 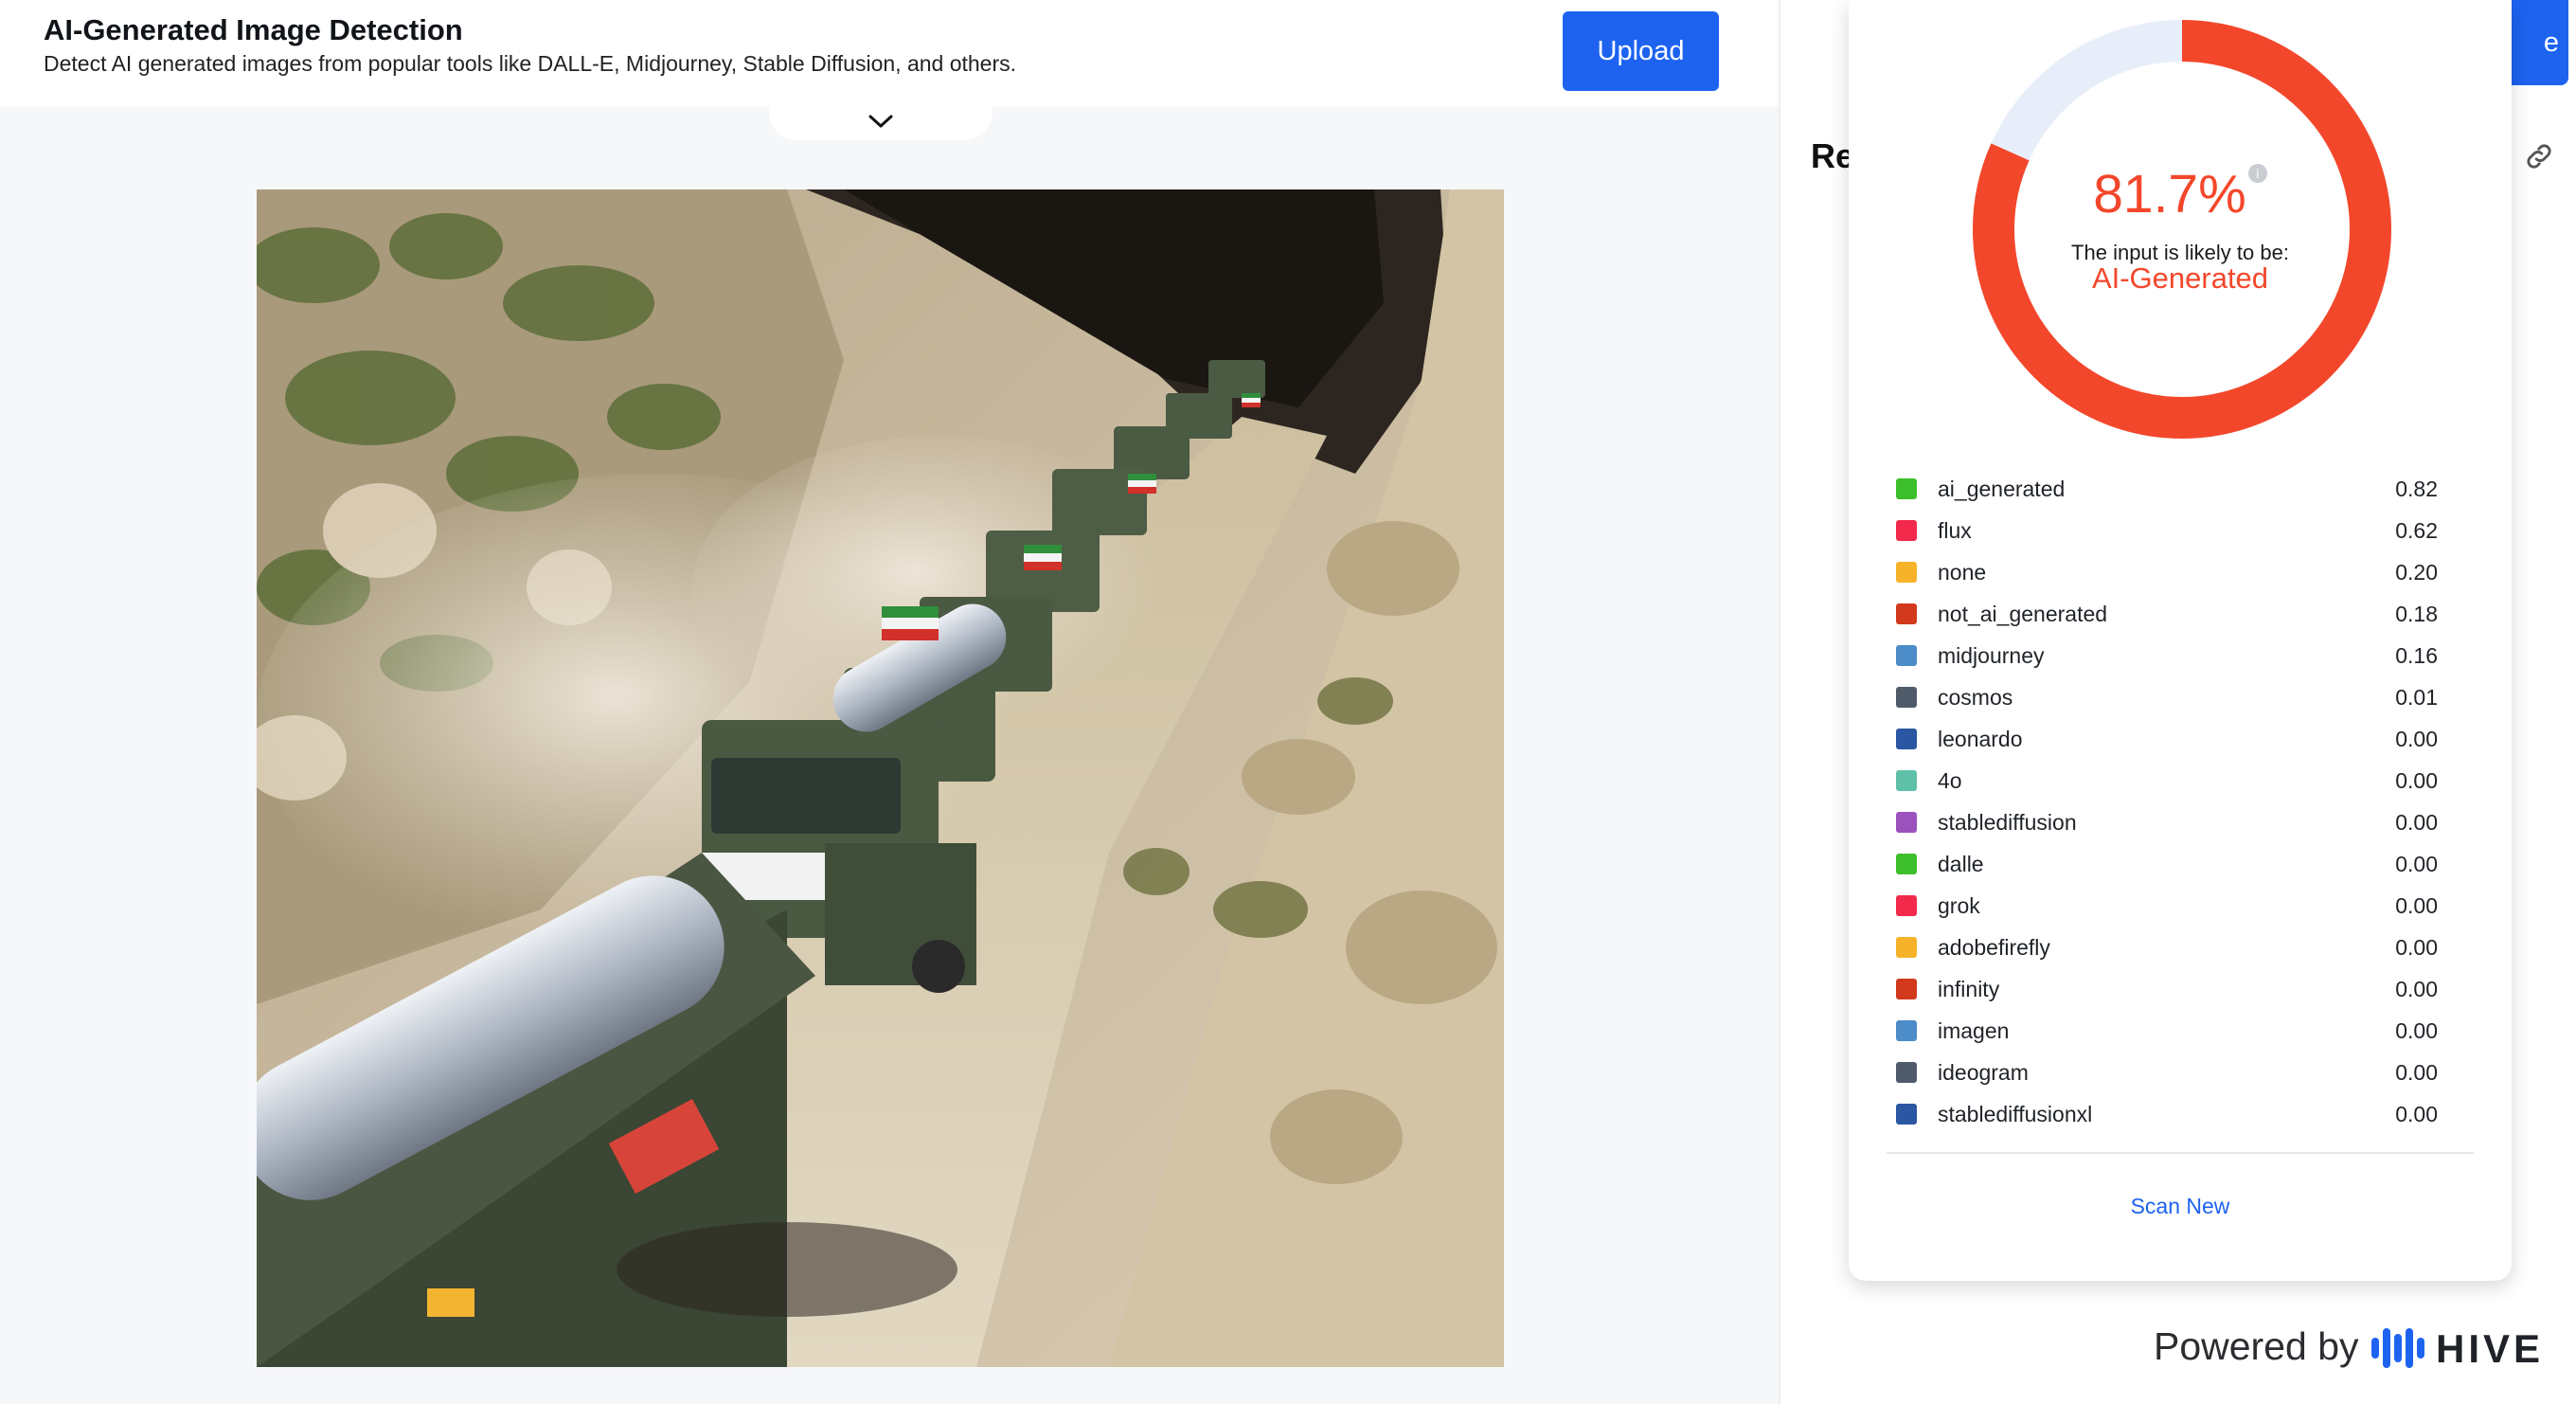 What do you see at coordinates (2007, 822) in the screenshot?
I see `class-name: stablediffusion` at bounding box center [2007, 822].